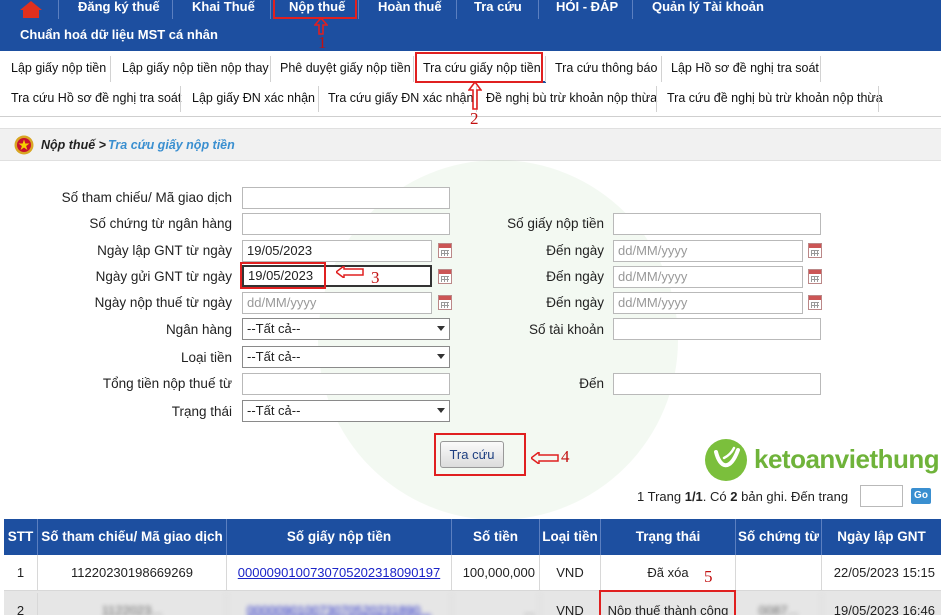 This screenshot has width=941, height=615. Describe the element at coordinates (496, 537) in the screenshot. I see `col-header: Số tiền` at that location.